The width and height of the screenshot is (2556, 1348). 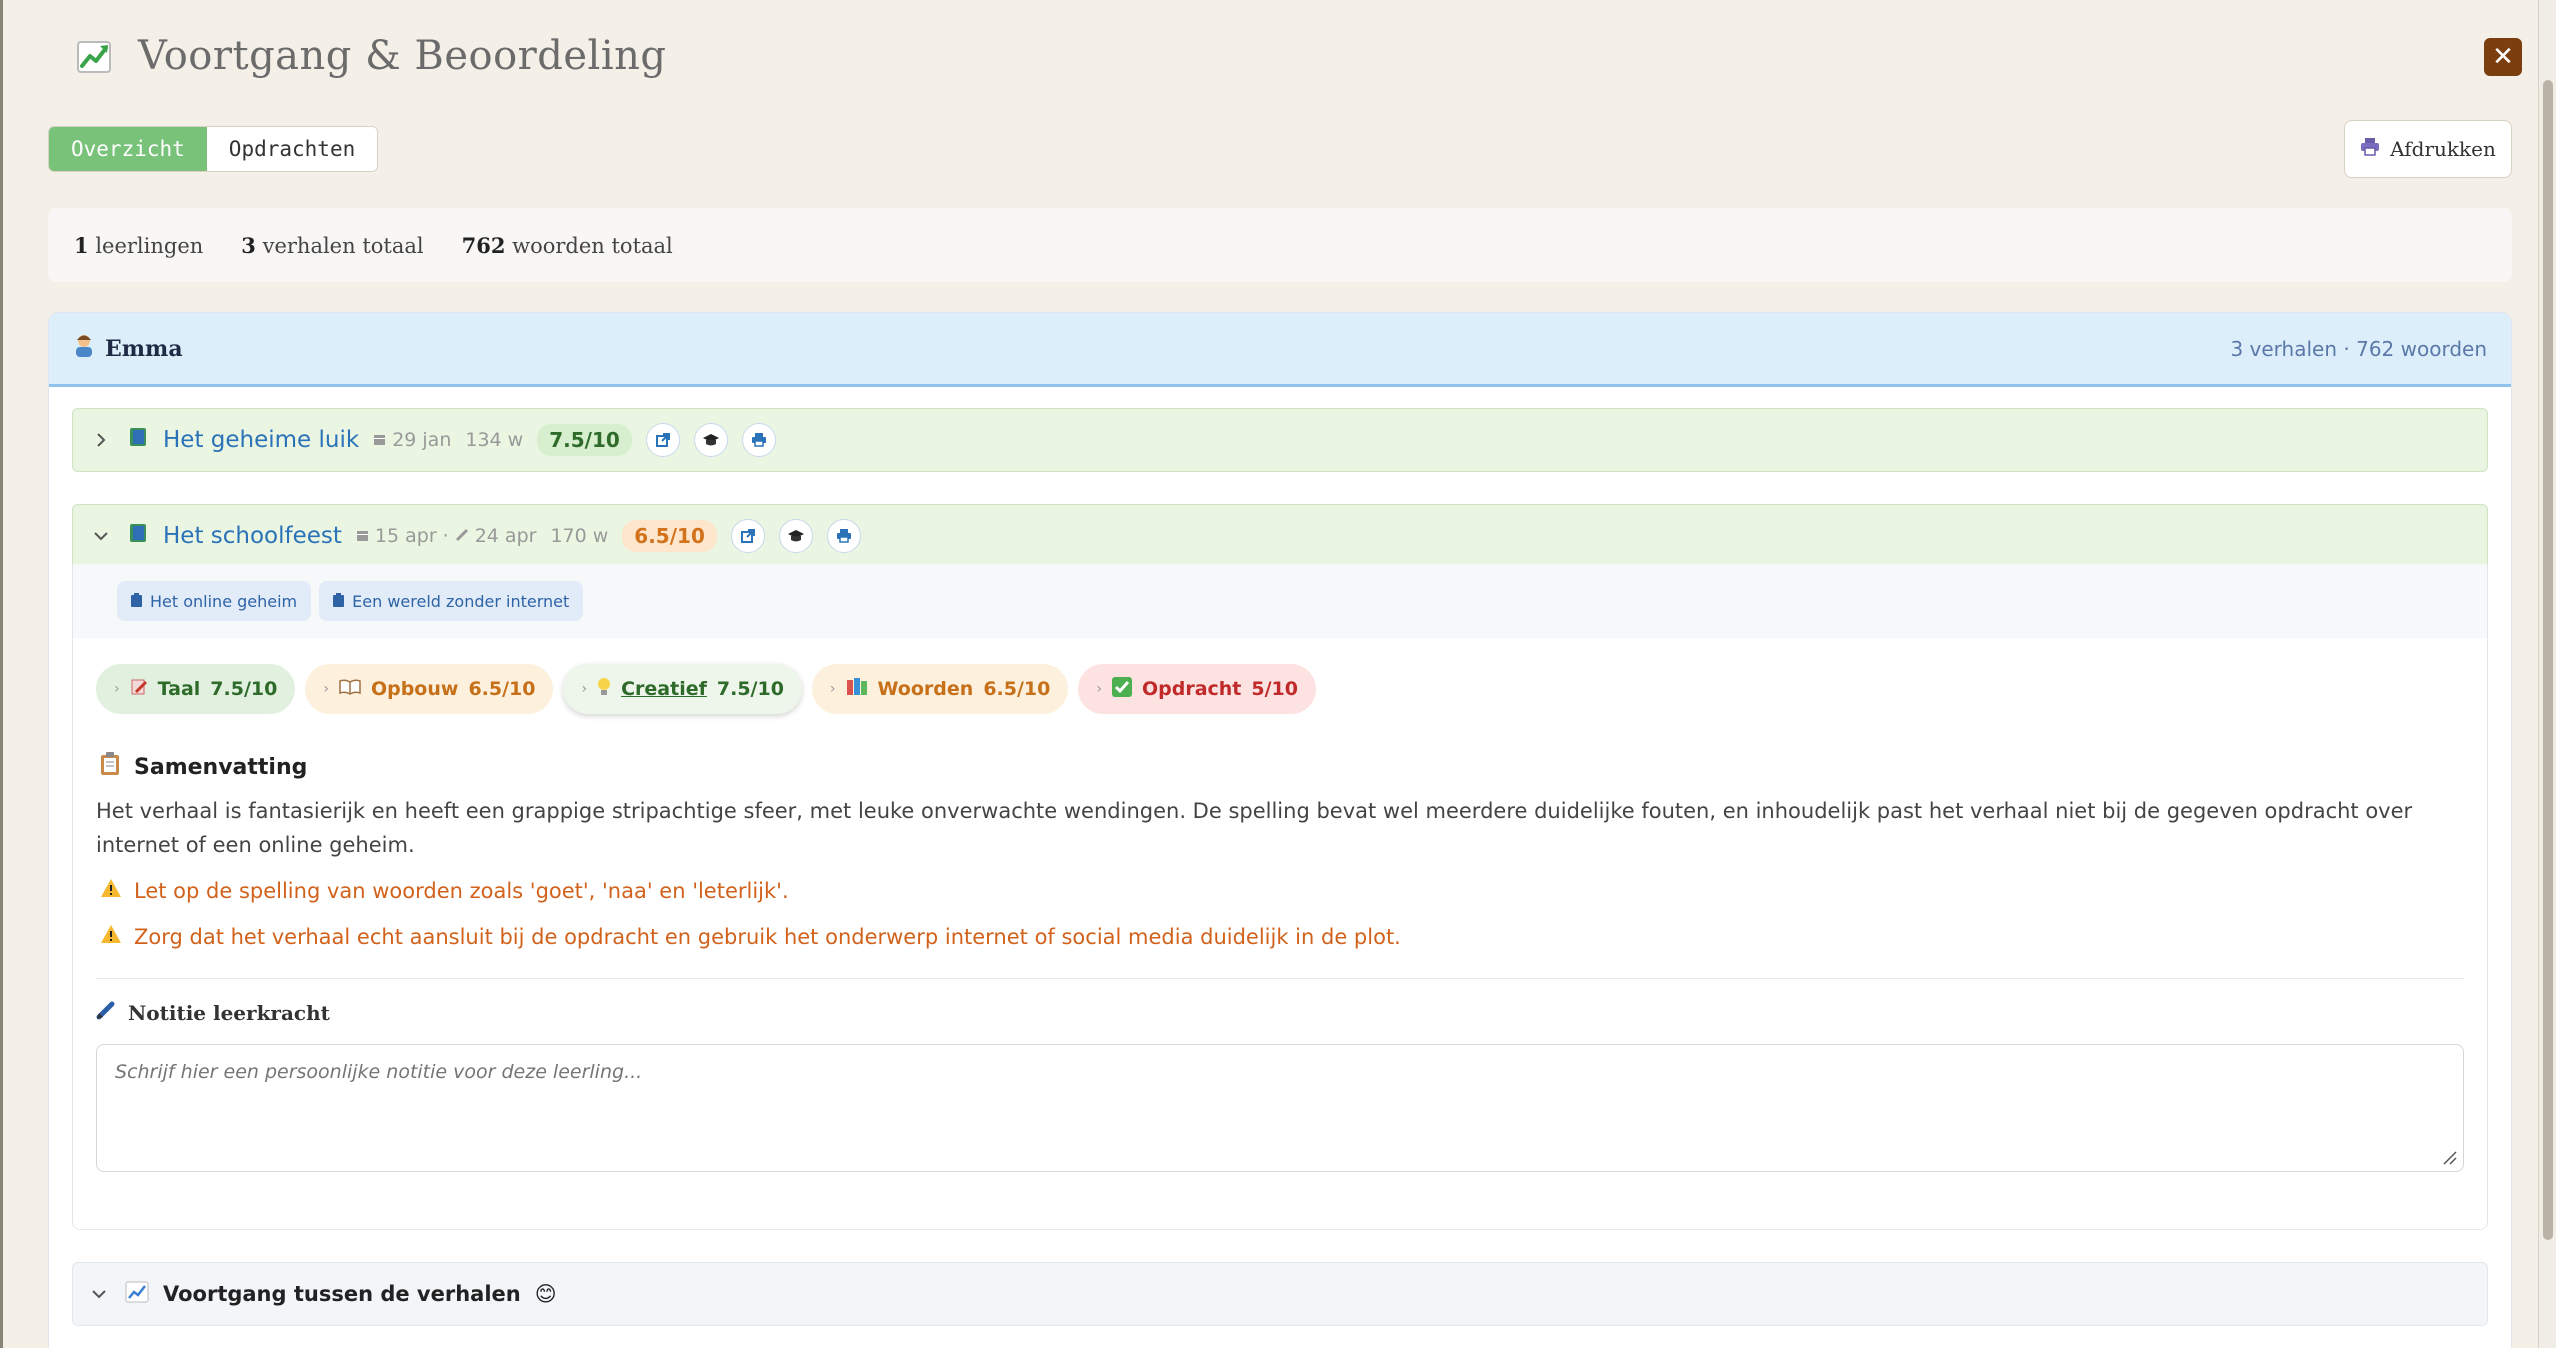 What do you see at coordinates (545, 1294) in the screenshot?
I see `smiley-icon: 😊` at bounding box center [545, 1294].